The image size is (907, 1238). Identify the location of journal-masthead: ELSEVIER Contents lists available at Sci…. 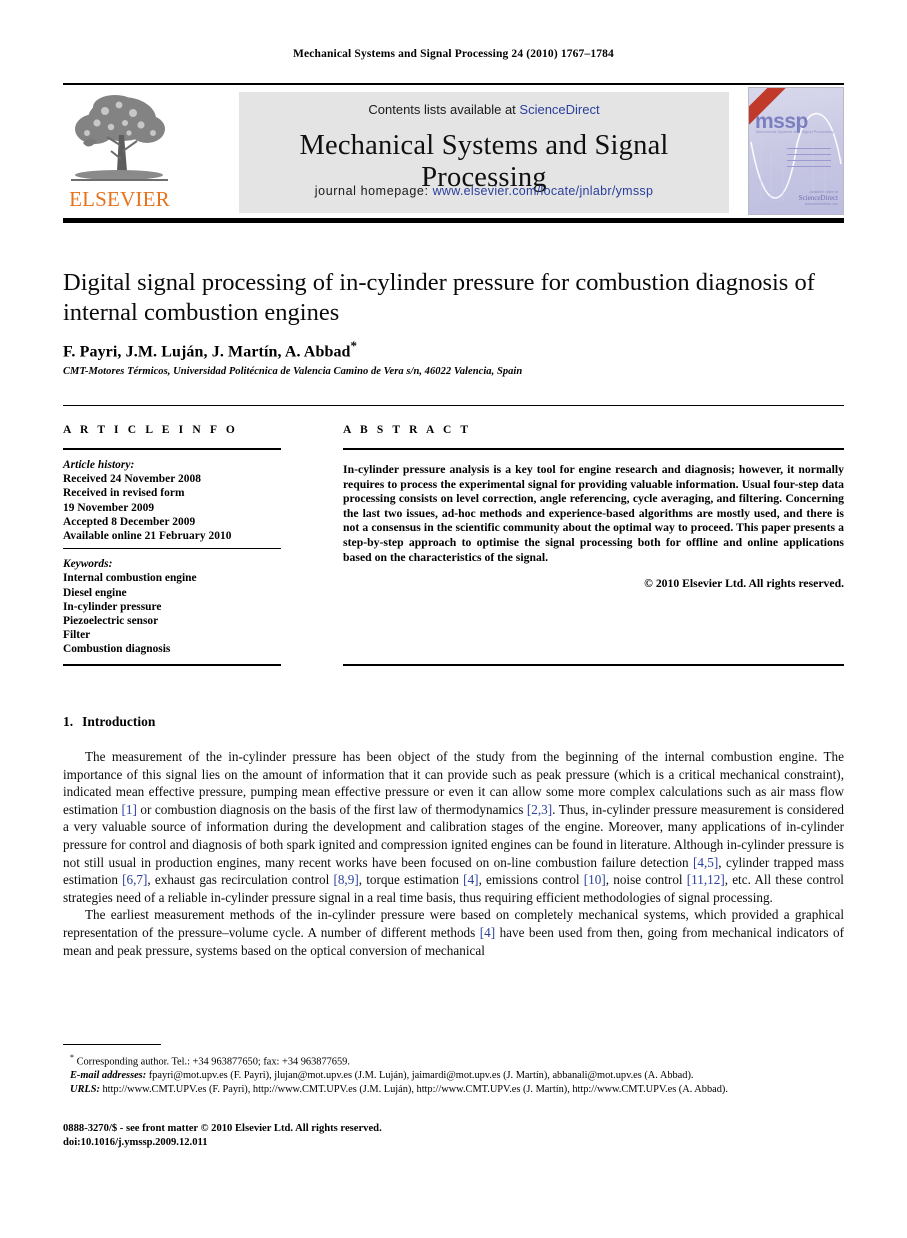
(453, 152).